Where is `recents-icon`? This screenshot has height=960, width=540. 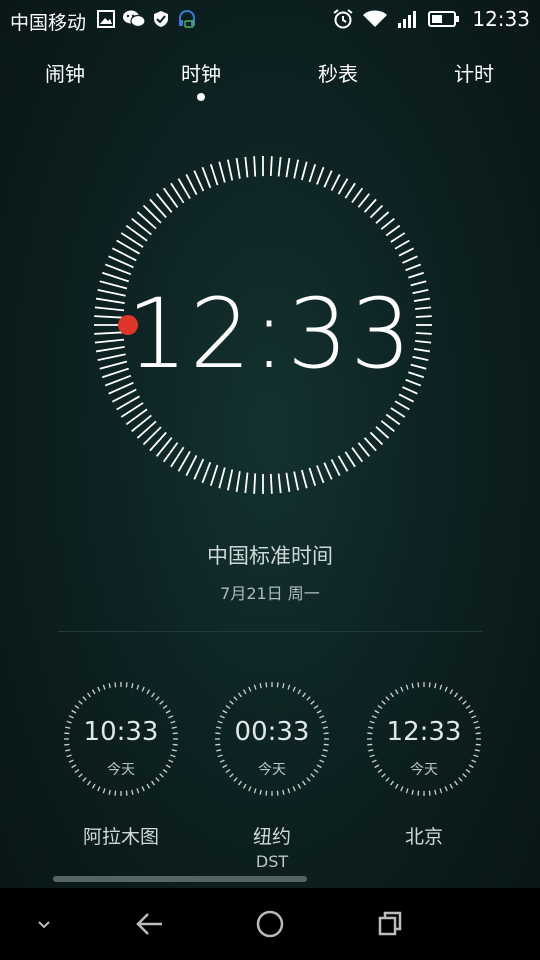
recents-icon is located at coordinates (390, 923).